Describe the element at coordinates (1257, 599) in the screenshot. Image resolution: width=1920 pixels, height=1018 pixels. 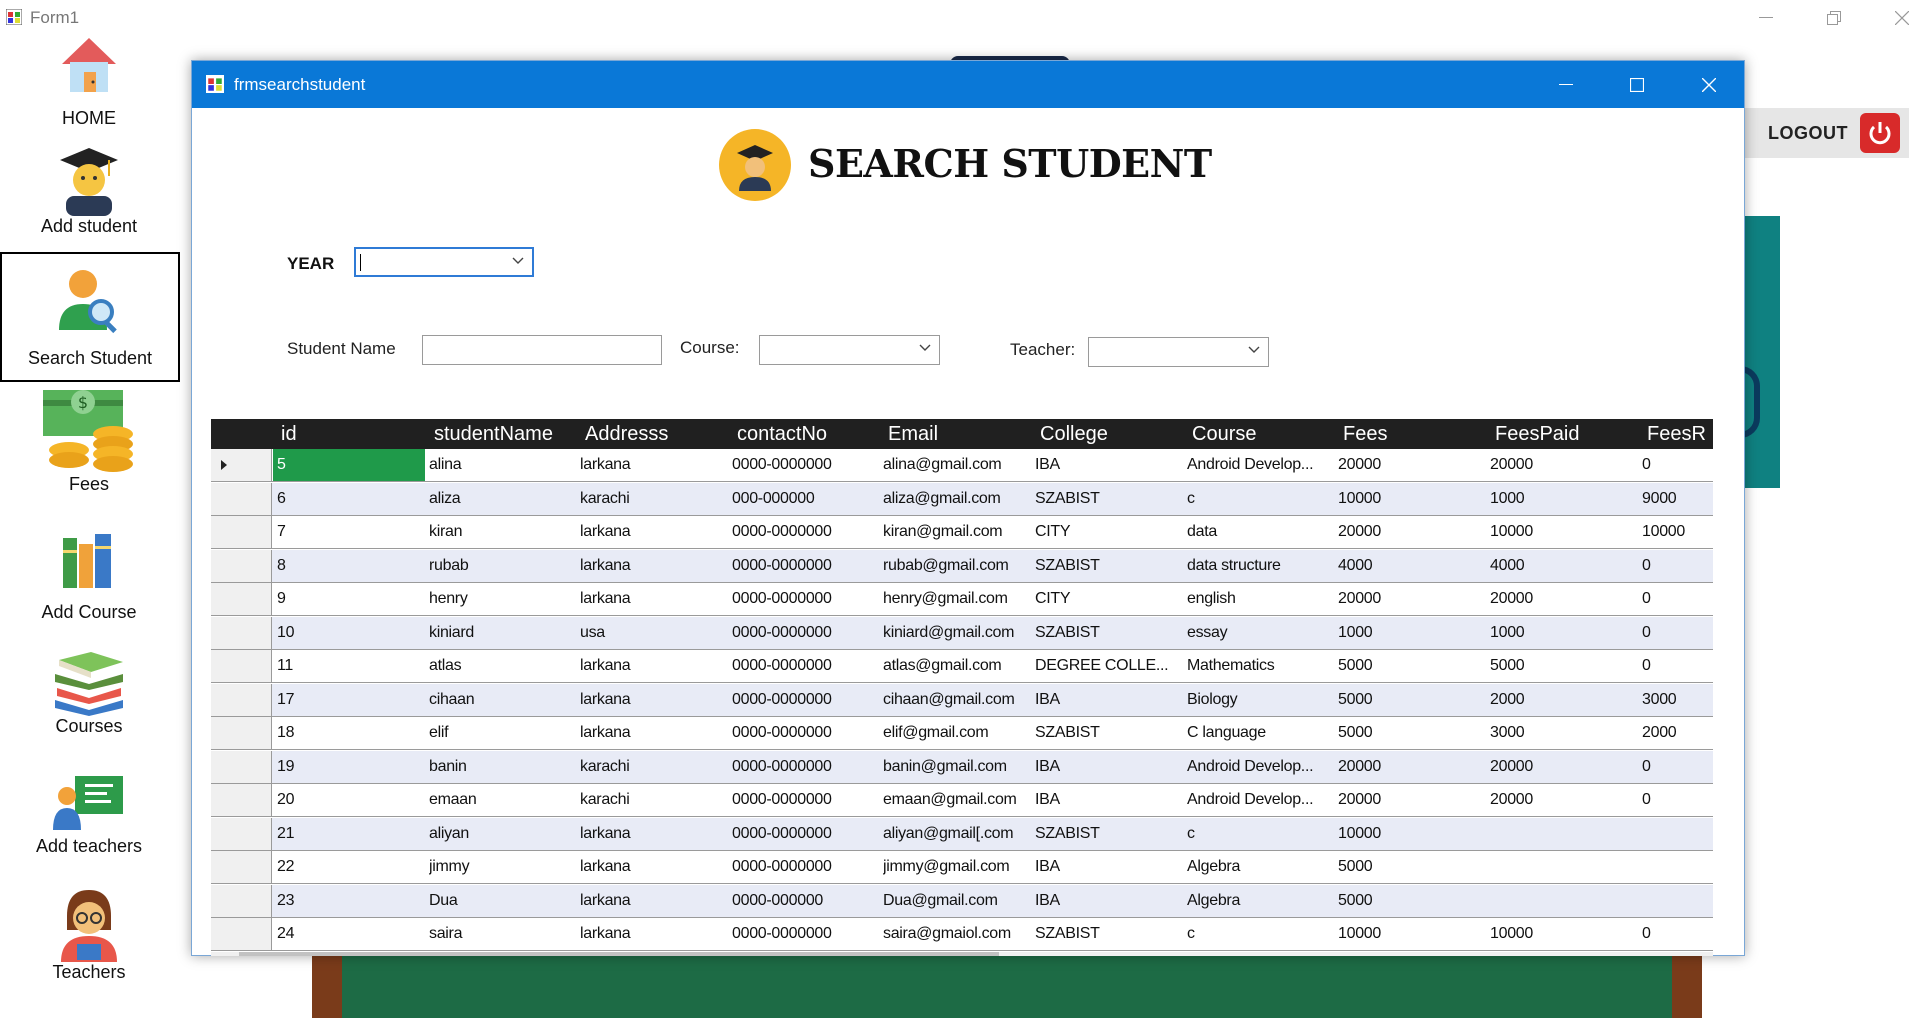
I see `table-cell: english` at that location.